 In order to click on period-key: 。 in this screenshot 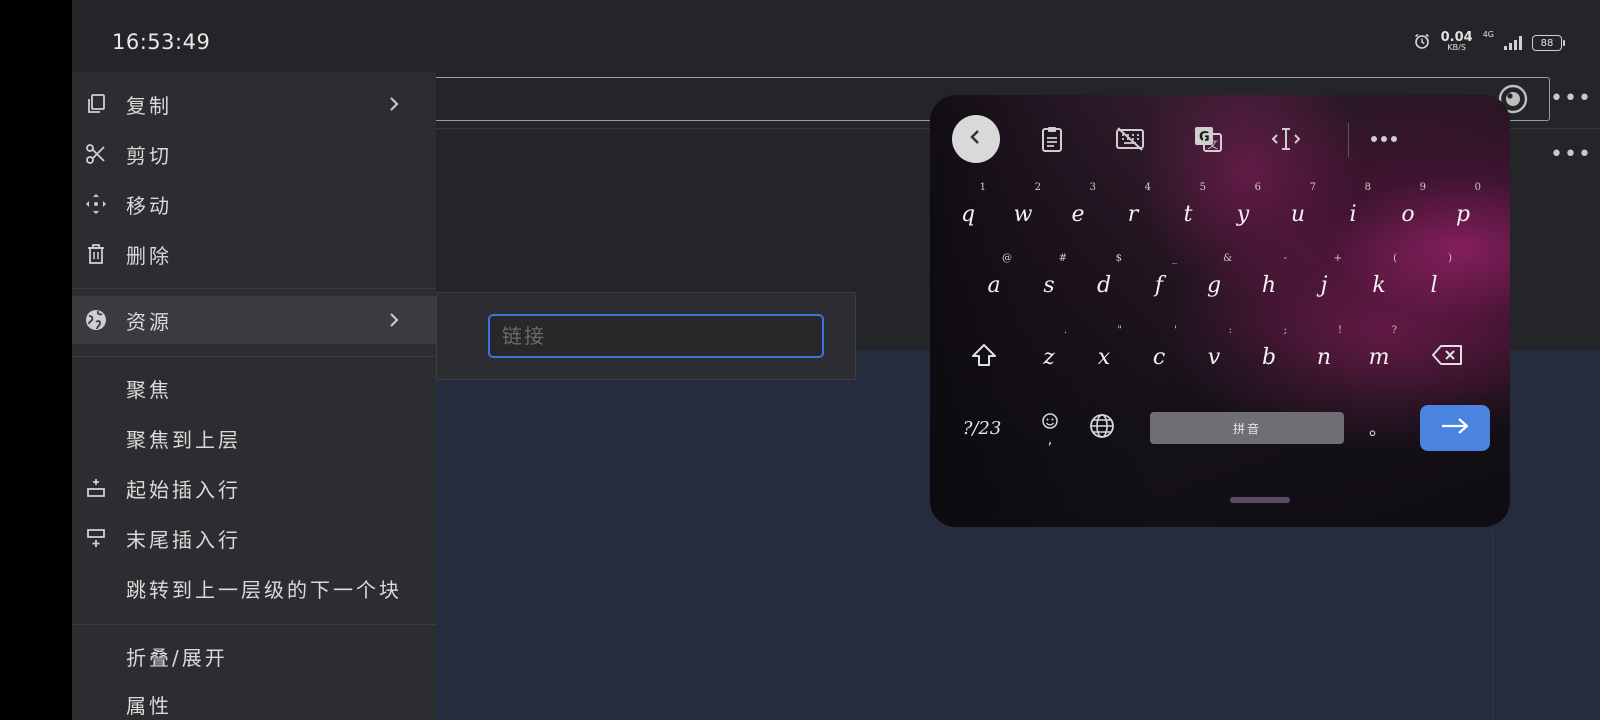, I will do `click(1378, 428)`.